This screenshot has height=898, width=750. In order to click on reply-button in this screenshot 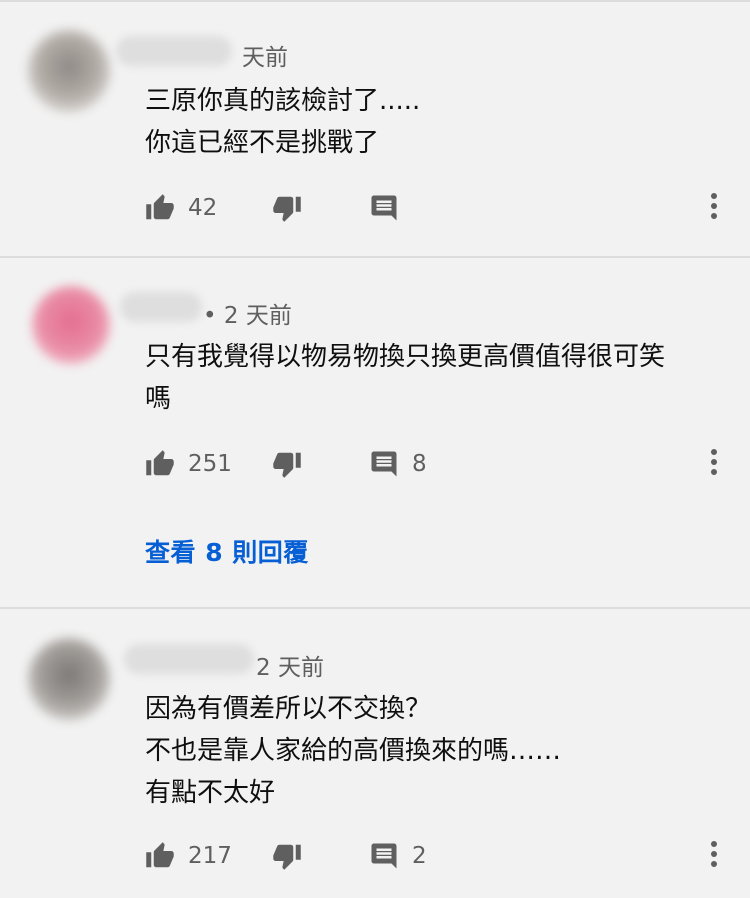, I will do `click(384, 208)`.